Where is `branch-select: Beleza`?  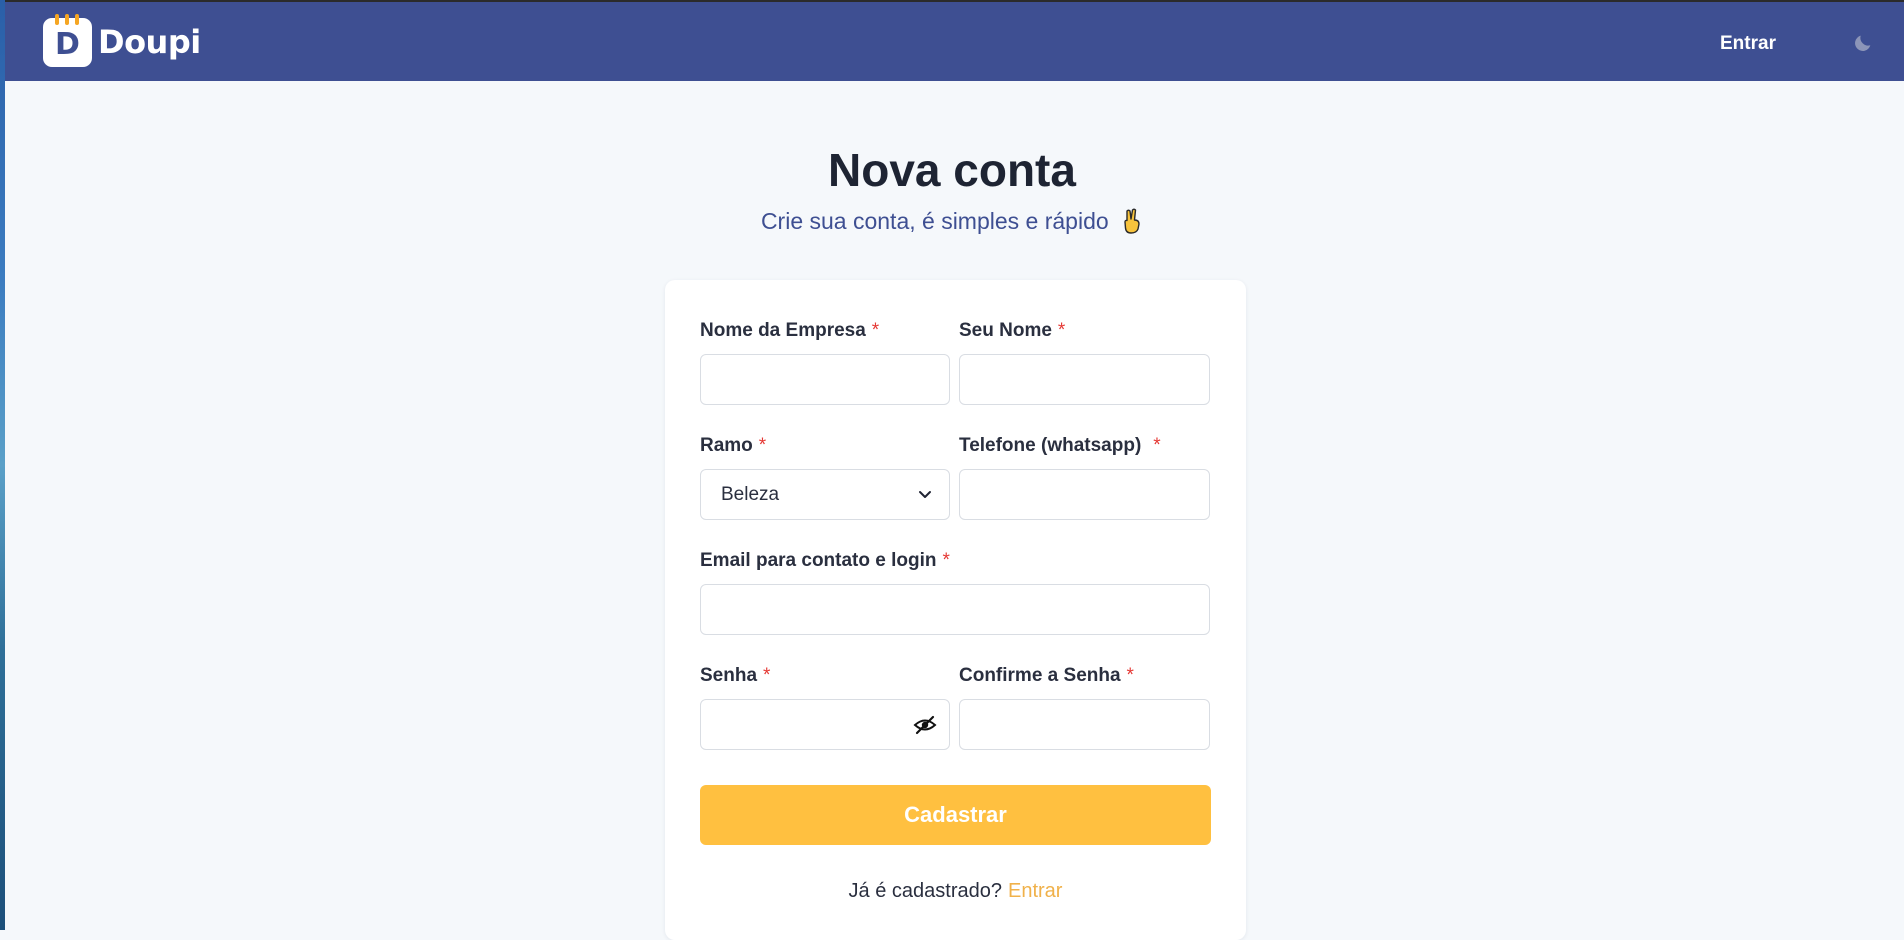 branch-select: Beleza is located at coordinates (825, 494).